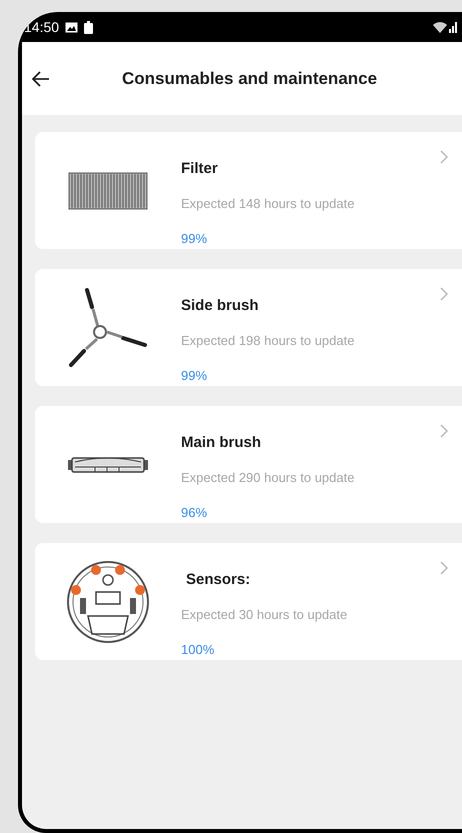 Image resolution: width=462 pixels, height=833 pixels. Describe the element at coordinates (41, 78) in the screenshot. I see `back-icon` at that location.